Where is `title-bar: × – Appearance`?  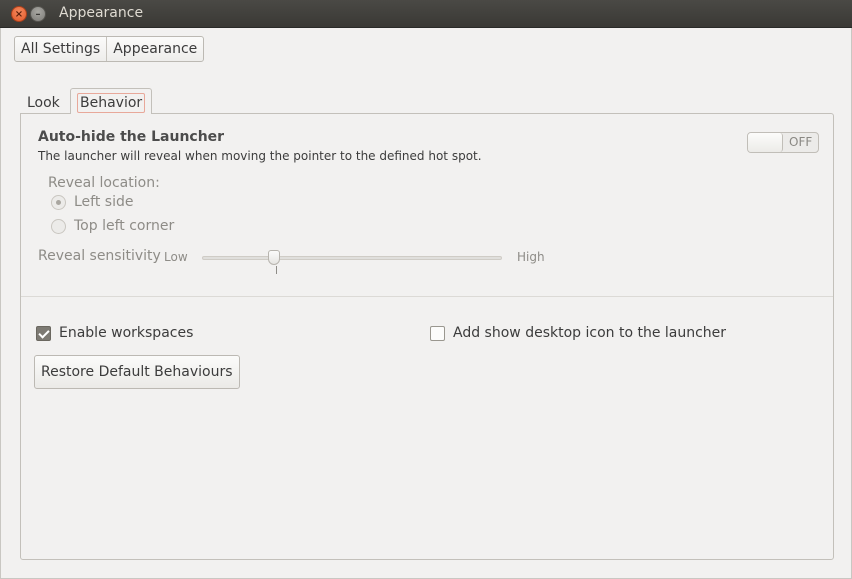 title-bar: × – Appearance is located at coordinates (426, 14).